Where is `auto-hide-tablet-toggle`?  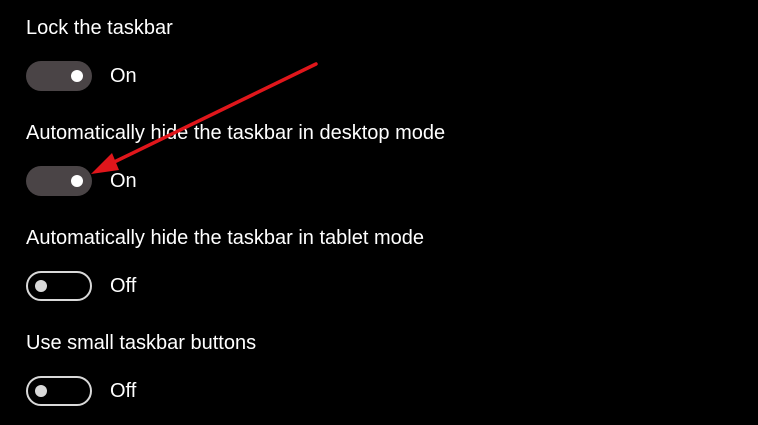
auto-hide-tablet-toggle is located at coordinates (59, 286).